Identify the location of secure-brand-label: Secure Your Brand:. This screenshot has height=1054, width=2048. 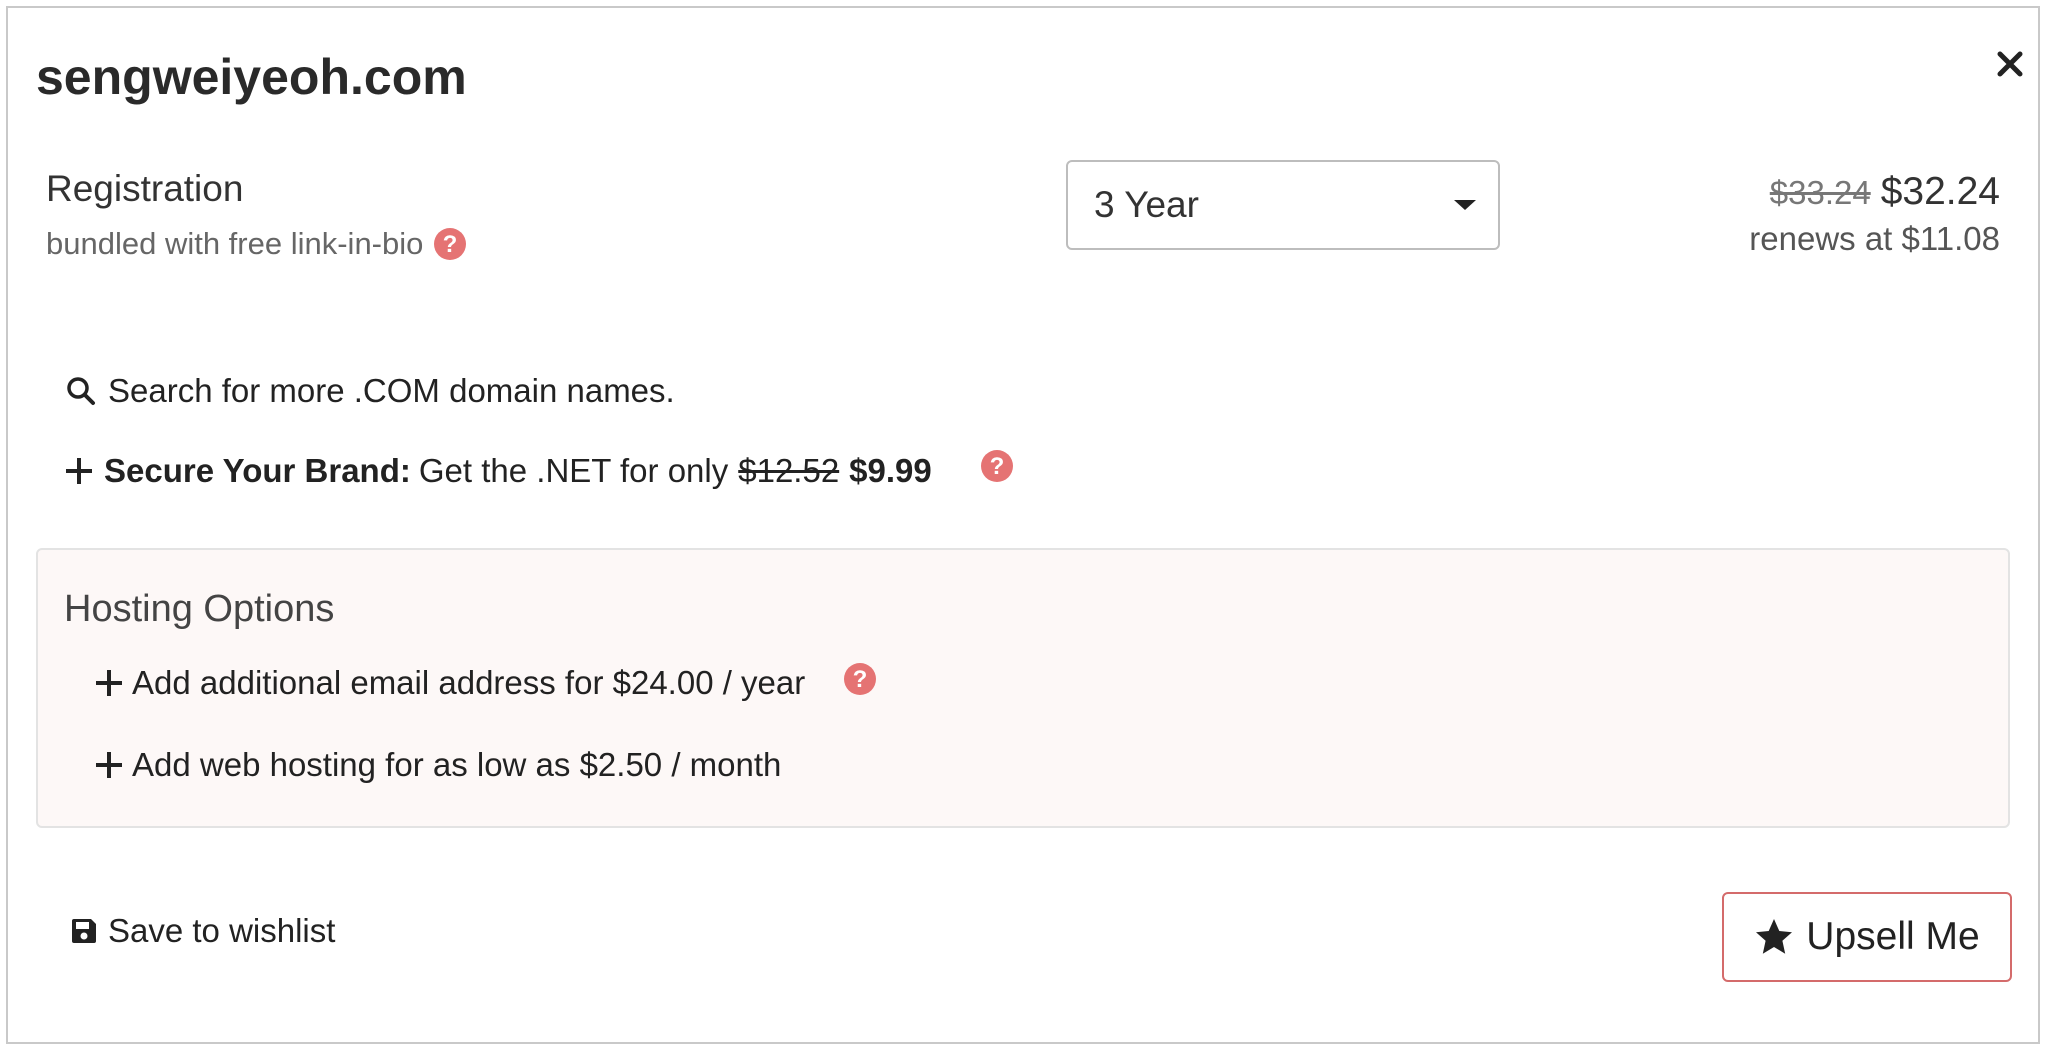
(257, 470).